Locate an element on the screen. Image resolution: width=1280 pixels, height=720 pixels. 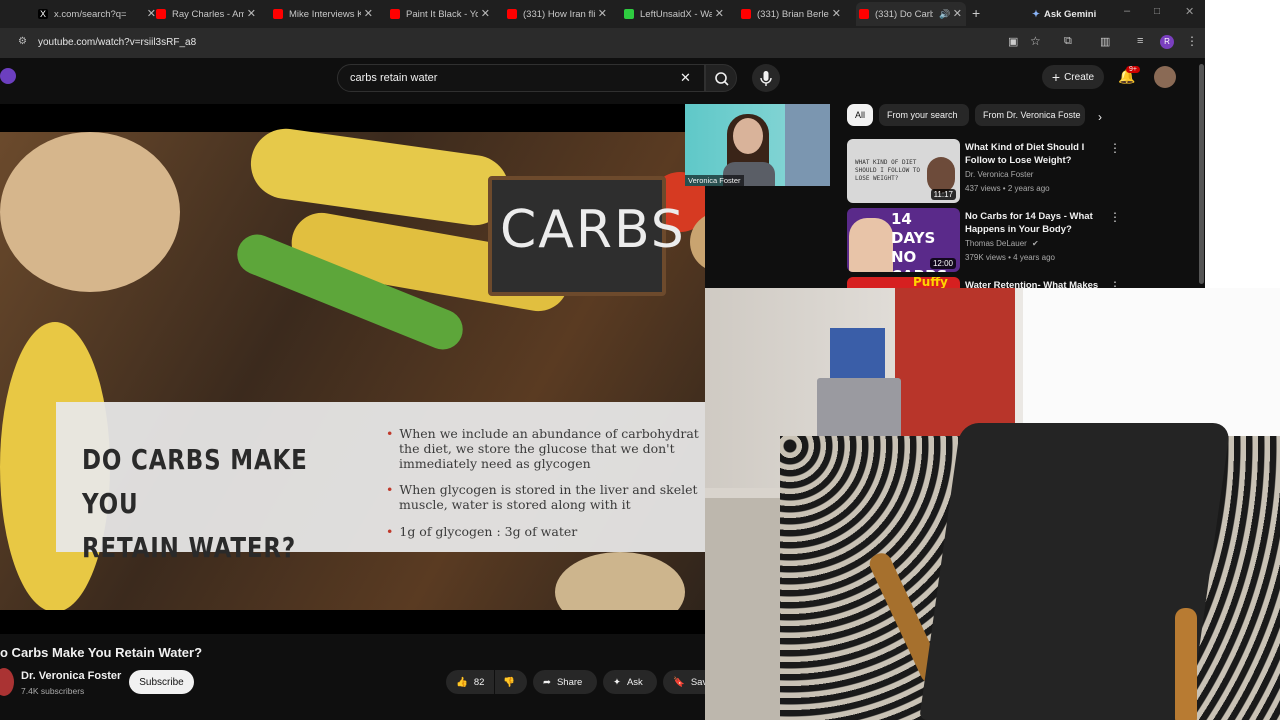
recommendation-channel-row: Thomas DeLauer ✔ is located at coordinates (1002, 243).